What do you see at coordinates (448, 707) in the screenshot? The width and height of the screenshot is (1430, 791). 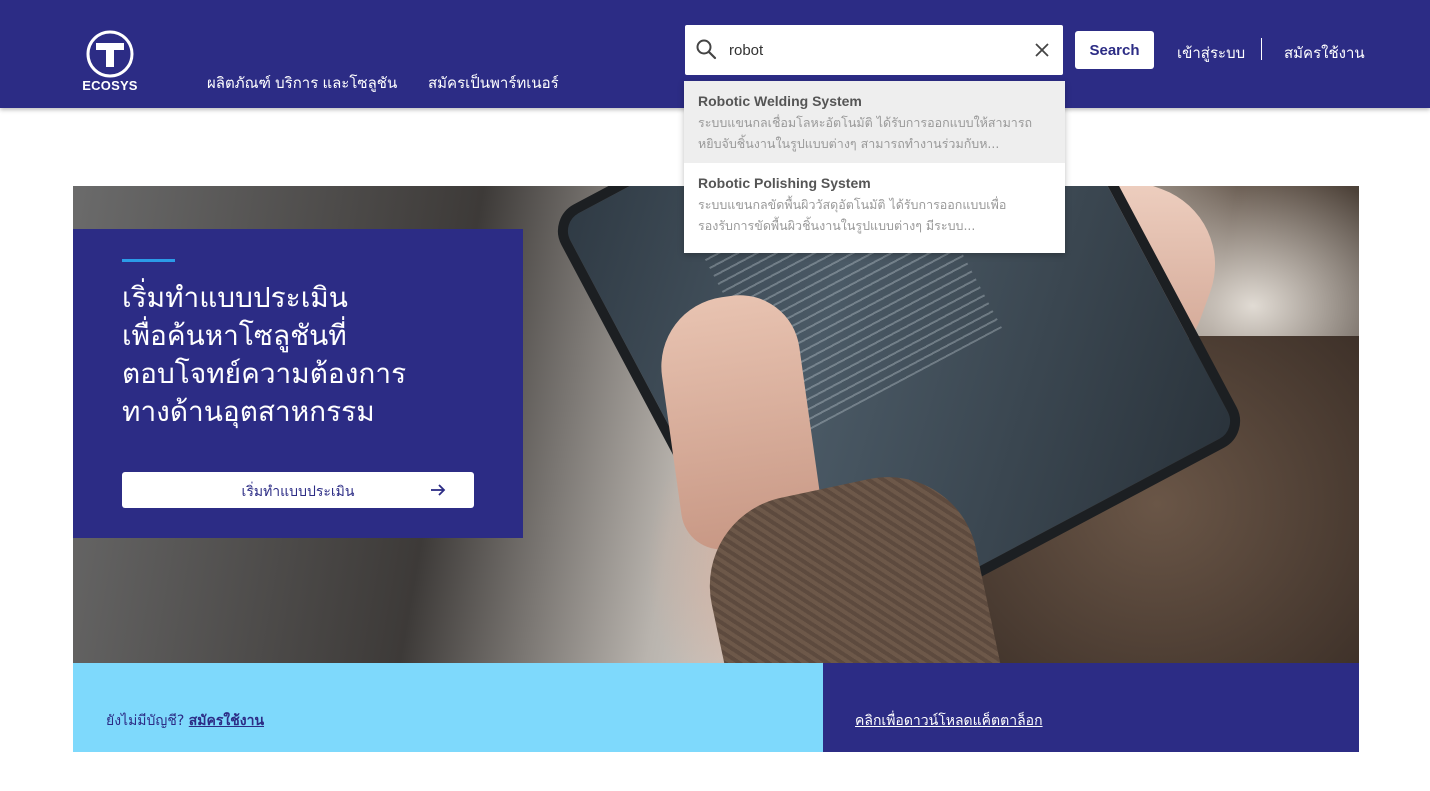 I see `register-strip: ยังไม่มีบัญชี? สมัครใช้งาน` at bounding box center [448, 707].